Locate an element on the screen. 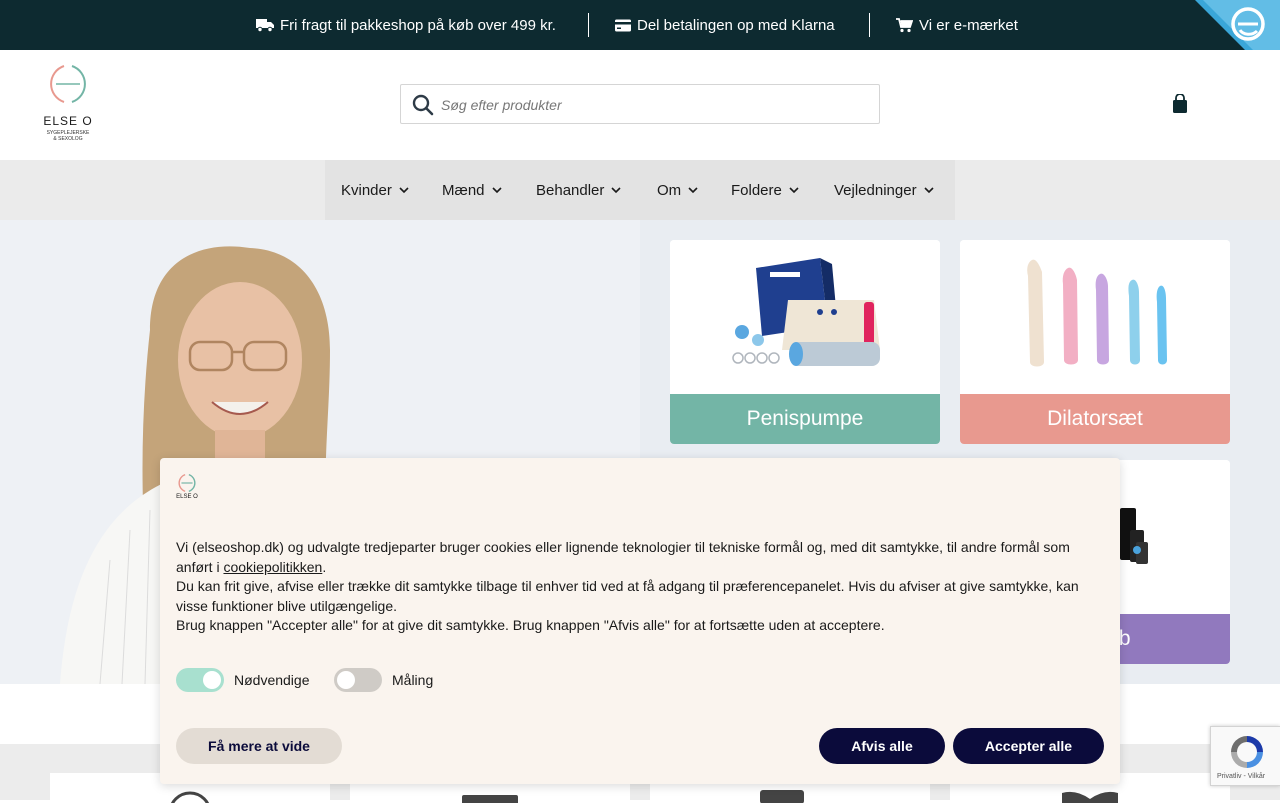 This screenshot has width=1280, height=808. category-card-label: Penispumpe is located at coordinates (805, 419).